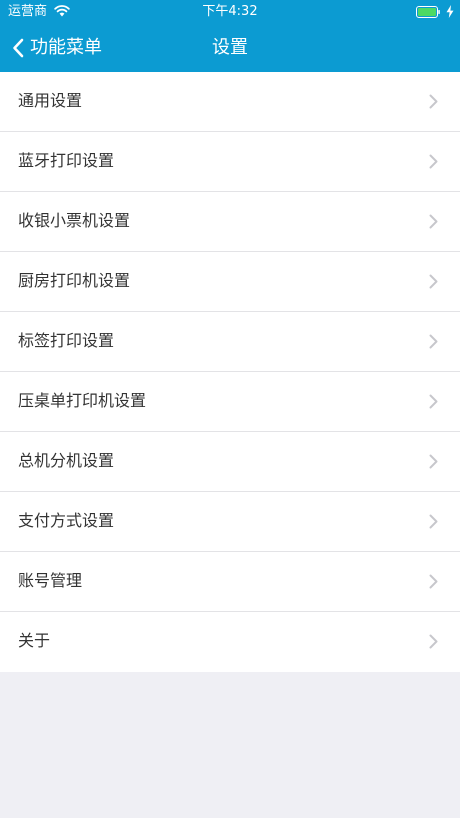 The image size is (460, 818). Describe the element at coordinates (66, 520) in the screenshot. I see `menu-item-label: 支付方式设置` at that location.